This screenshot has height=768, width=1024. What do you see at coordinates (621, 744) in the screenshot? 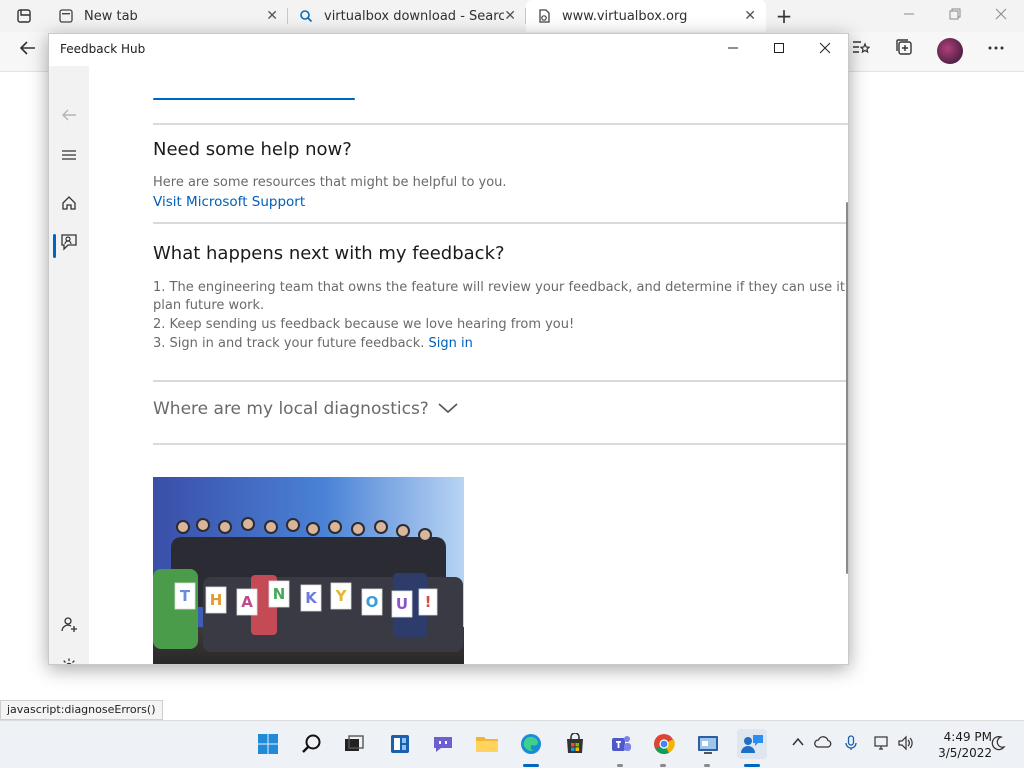
I see `teams-icon` at bounding box center [621, 744].